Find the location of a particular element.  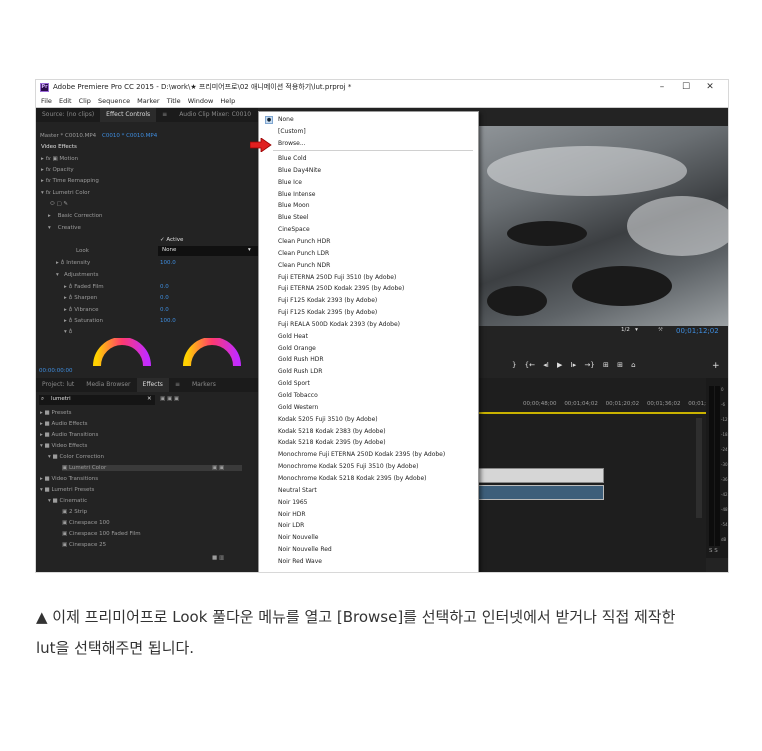

tree-cinespace-100-faded-film: ▣ Cinespace 100 Faded Film is located at coordinates (101, 534).